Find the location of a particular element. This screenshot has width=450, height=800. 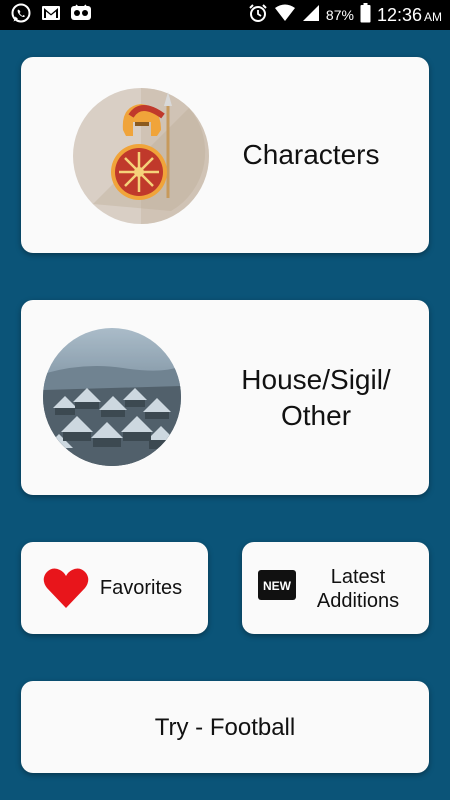

new-badge-icon: NEW is located at coordinates (277, 585).